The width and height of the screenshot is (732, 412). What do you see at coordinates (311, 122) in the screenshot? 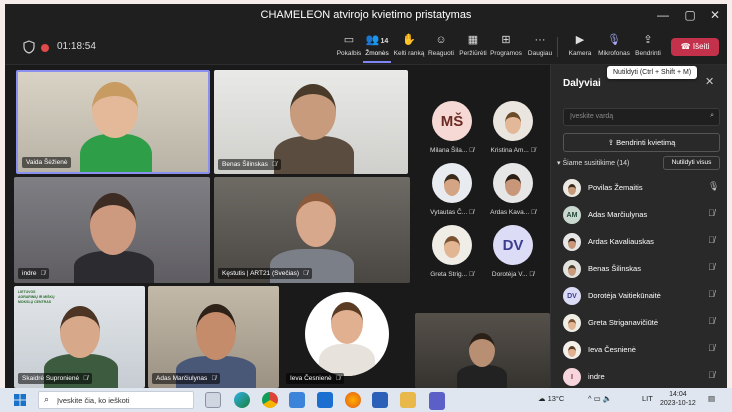
I see `video-tile-benas: Benas Šilinskas 🎙̸` at bounding box center [311, 122].